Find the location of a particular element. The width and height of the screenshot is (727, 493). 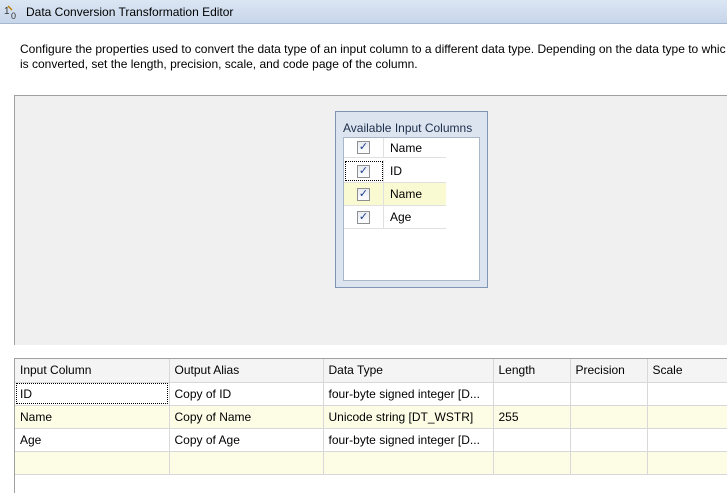

select-all-row: ✓ Name is located at coordinates (395, 148).